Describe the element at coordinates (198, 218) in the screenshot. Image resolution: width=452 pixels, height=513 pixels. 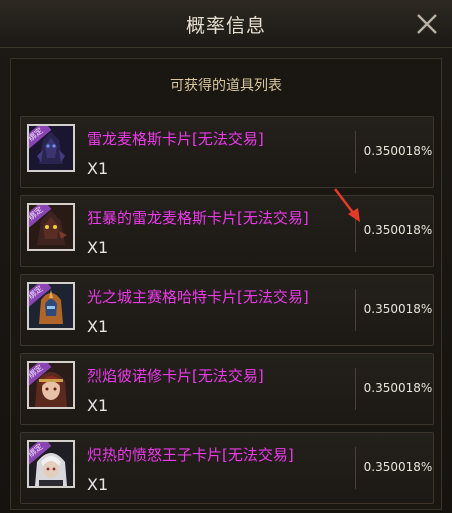
I see `item-name: 狂暴的雷龙麦格斯卡片[无法交易]` at that location.